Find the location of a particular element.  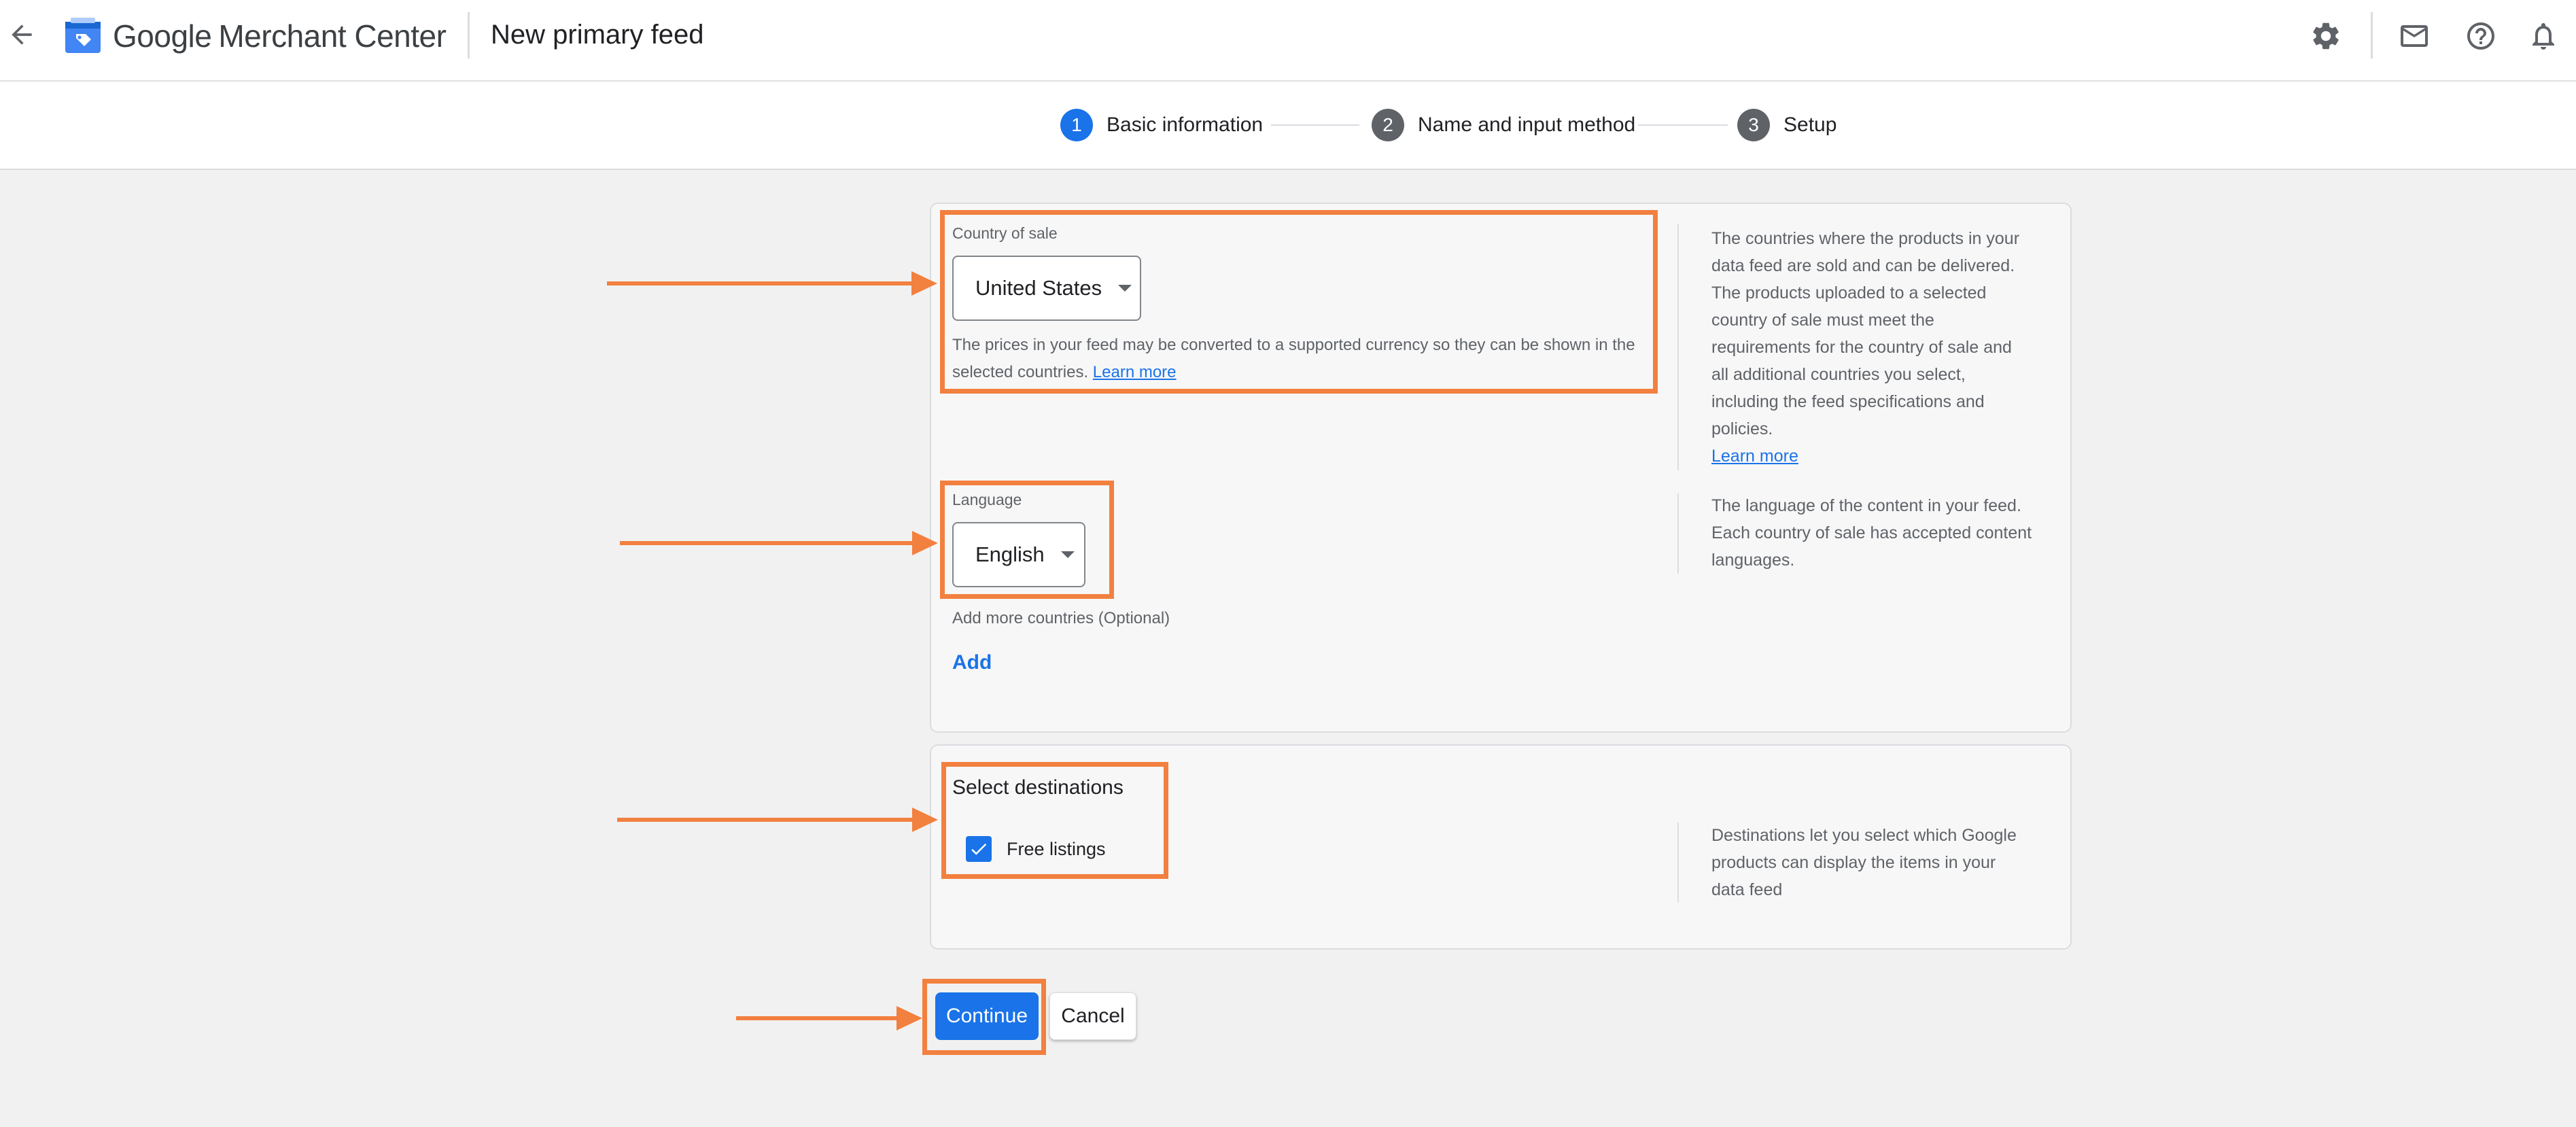

annotation-arrow-destinations is located at coordinates (777, 820).